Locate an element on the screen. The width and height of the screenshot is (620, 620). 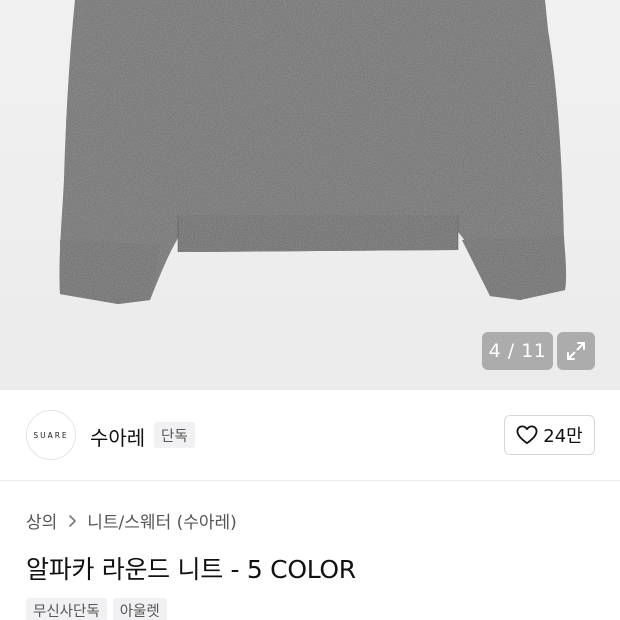
brand-row: SUARE 수아레 단독 24만 is located at coordinates (310, 435).